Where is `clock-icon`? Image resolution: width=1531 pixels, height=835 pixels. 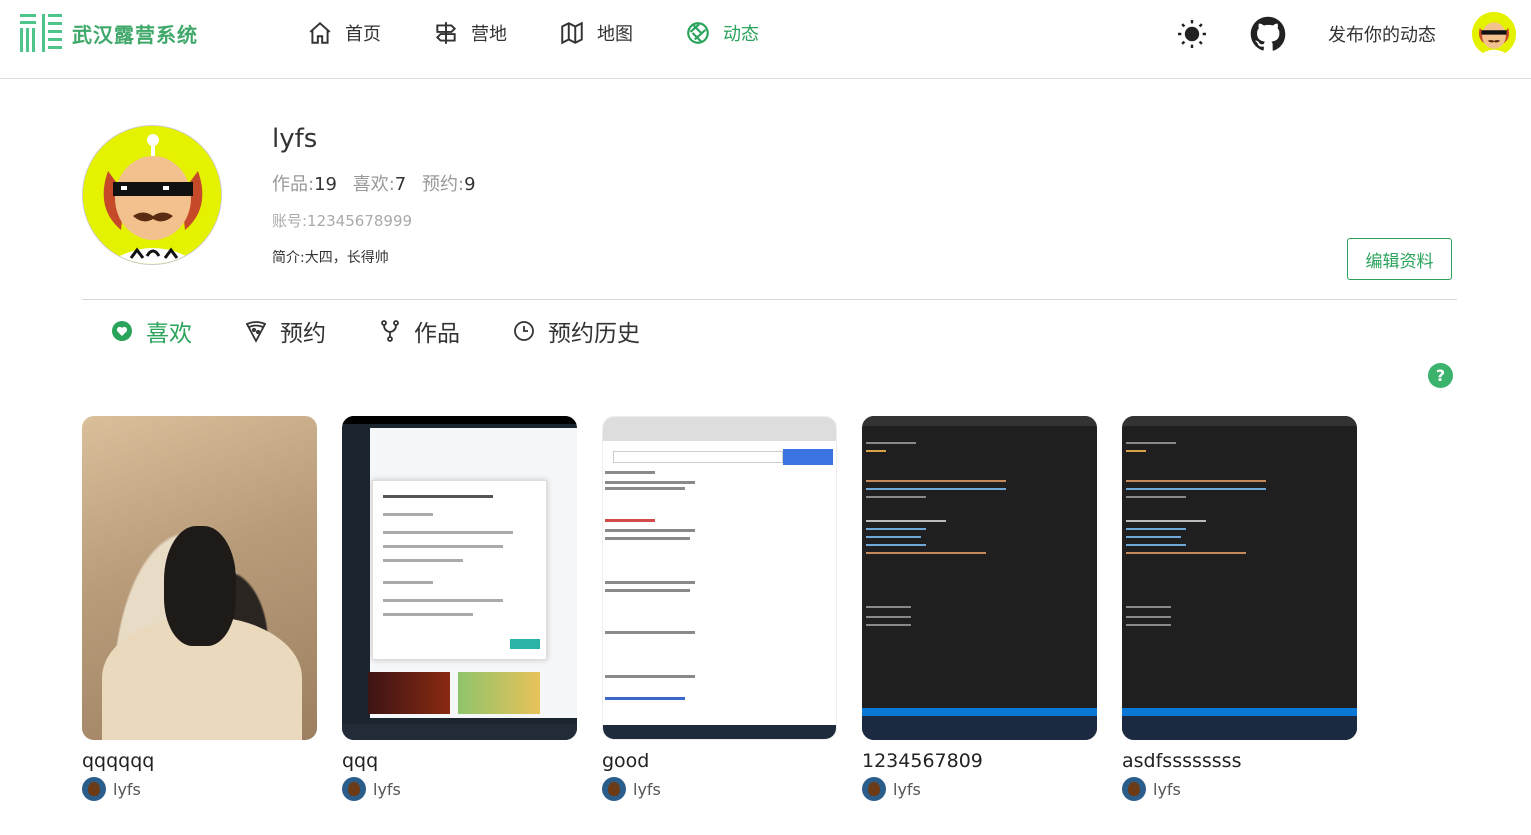 clock-icon is located at coordinates (524, 331).